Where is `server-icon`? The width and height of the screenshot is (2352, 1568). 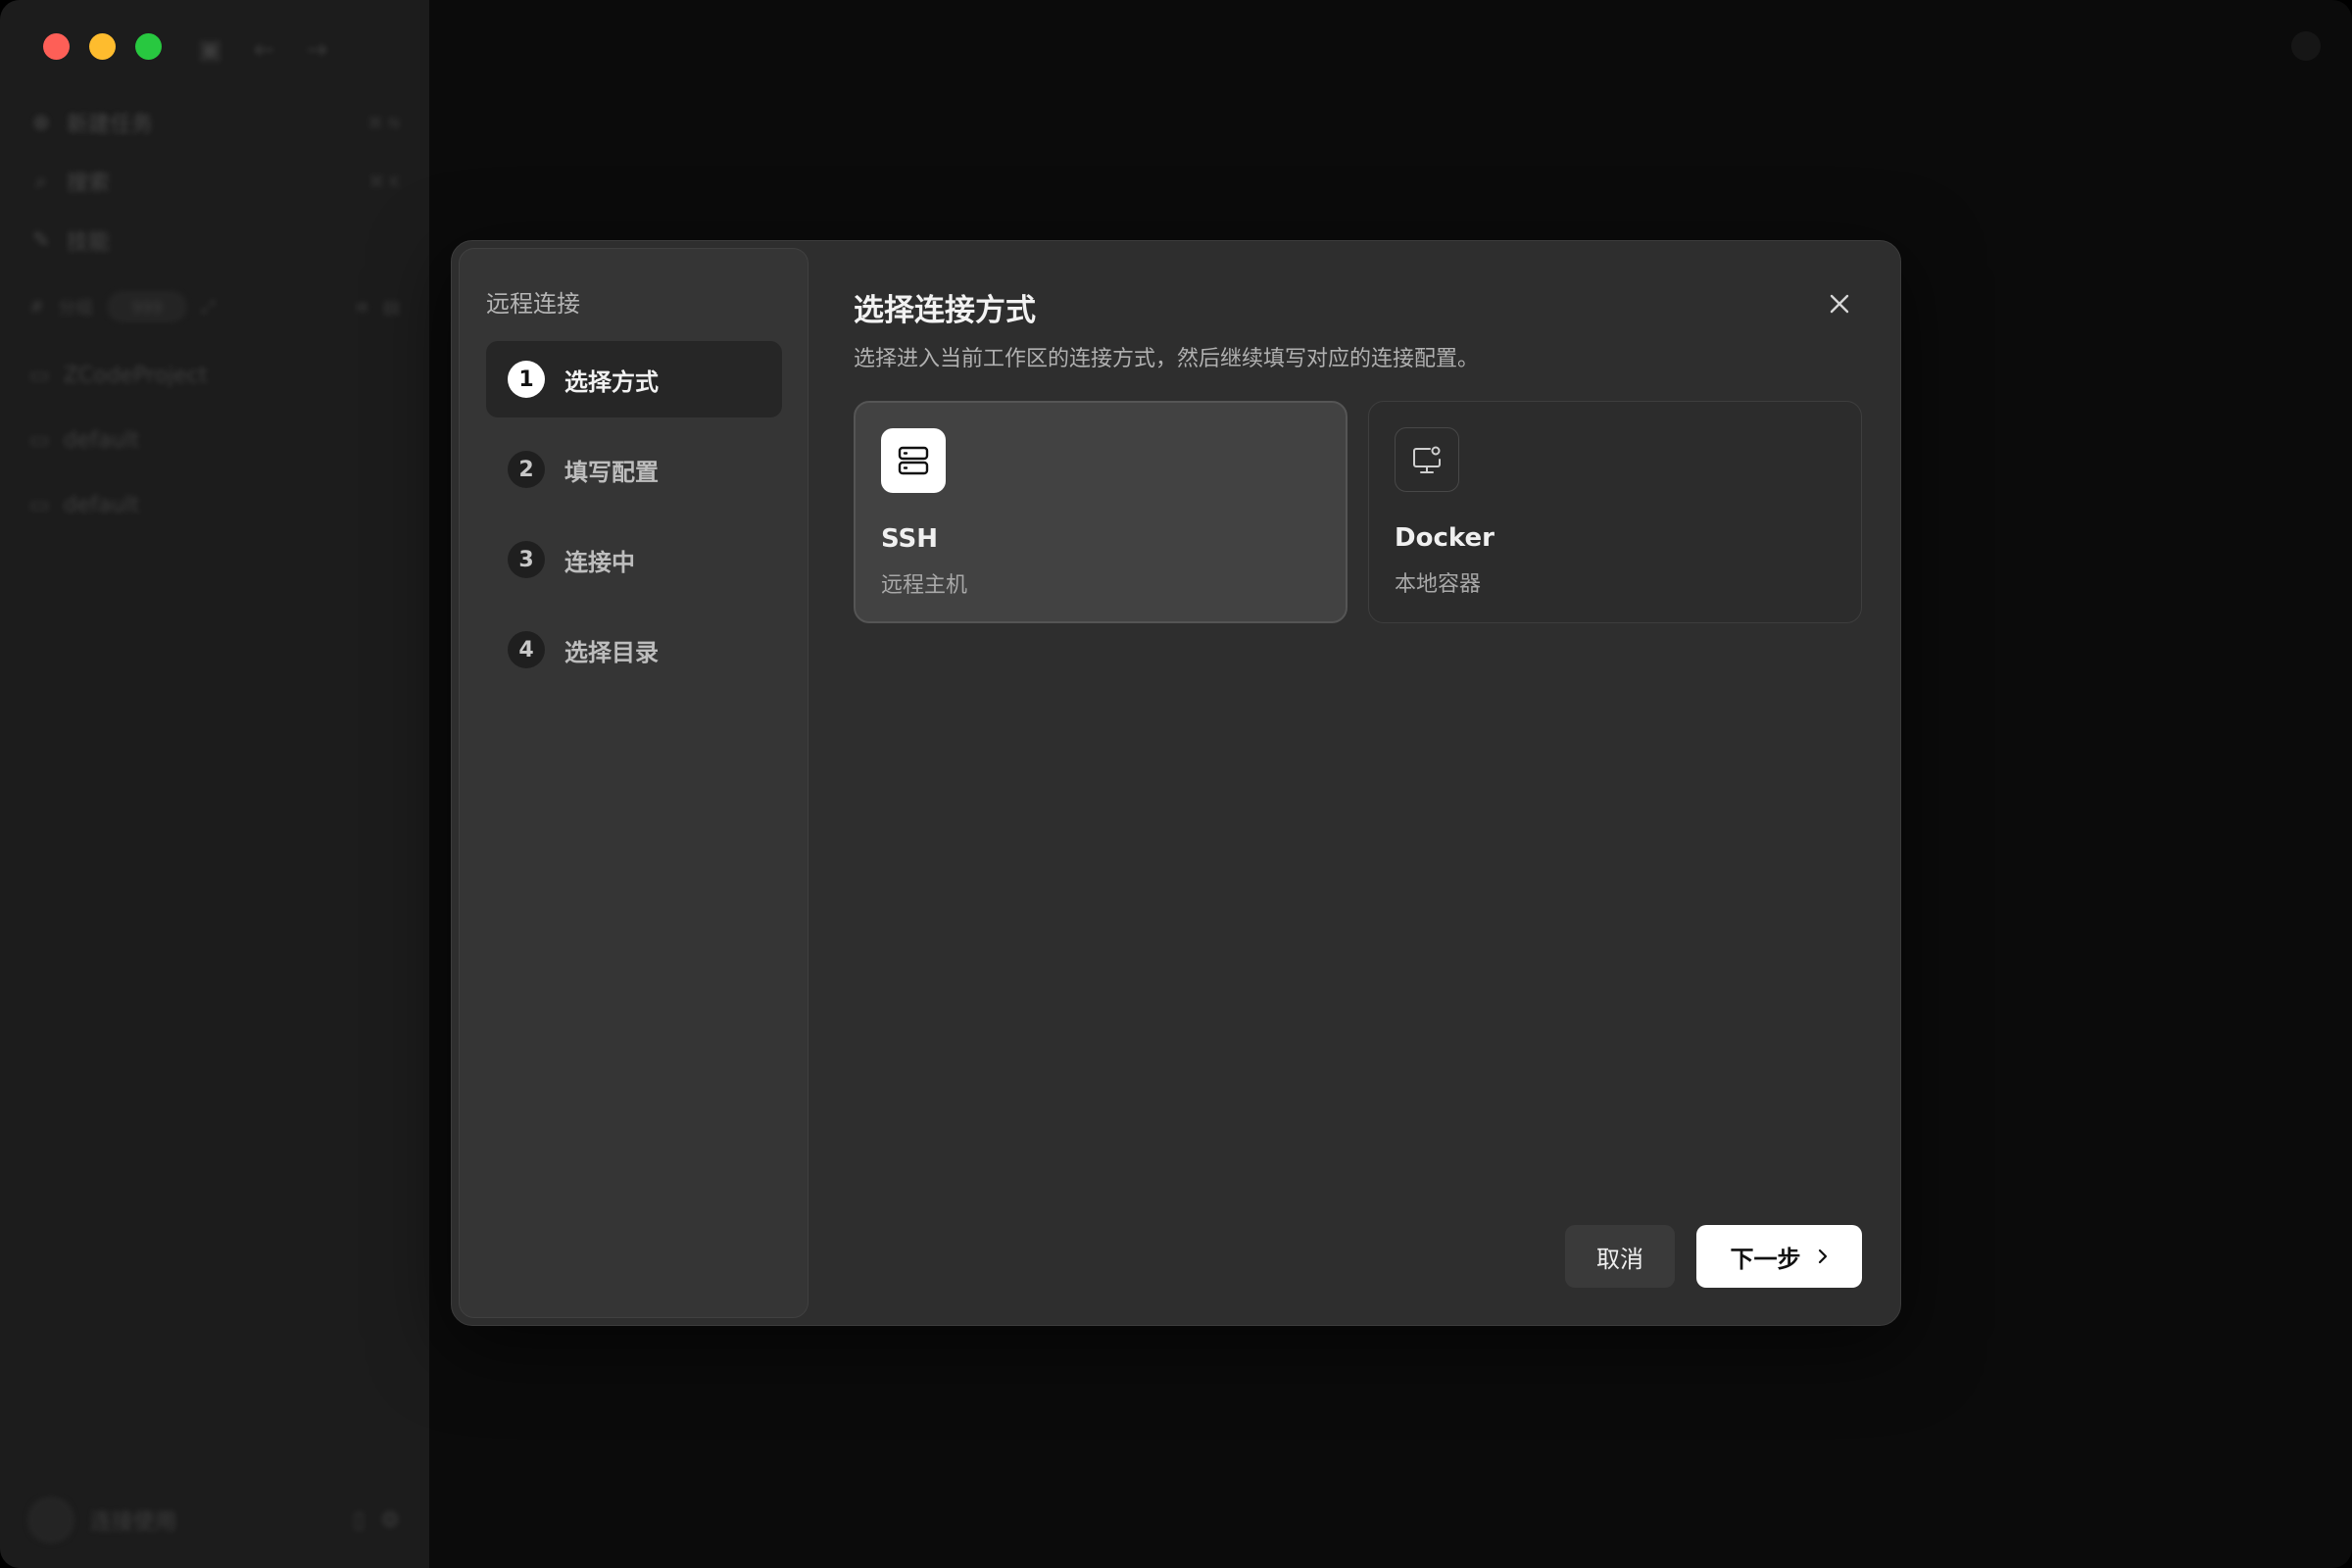
server-icon is located at coordinates (913, 460).